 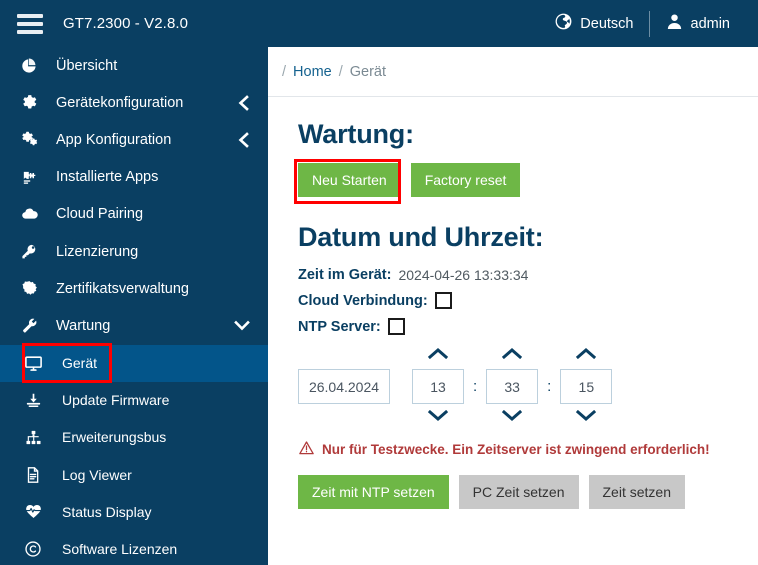 What do you see at coordinates (120, 102) in the screenshot?
I see `sidebar-item-label: Gerätekonfiguration` at bounding box center [120, 102].